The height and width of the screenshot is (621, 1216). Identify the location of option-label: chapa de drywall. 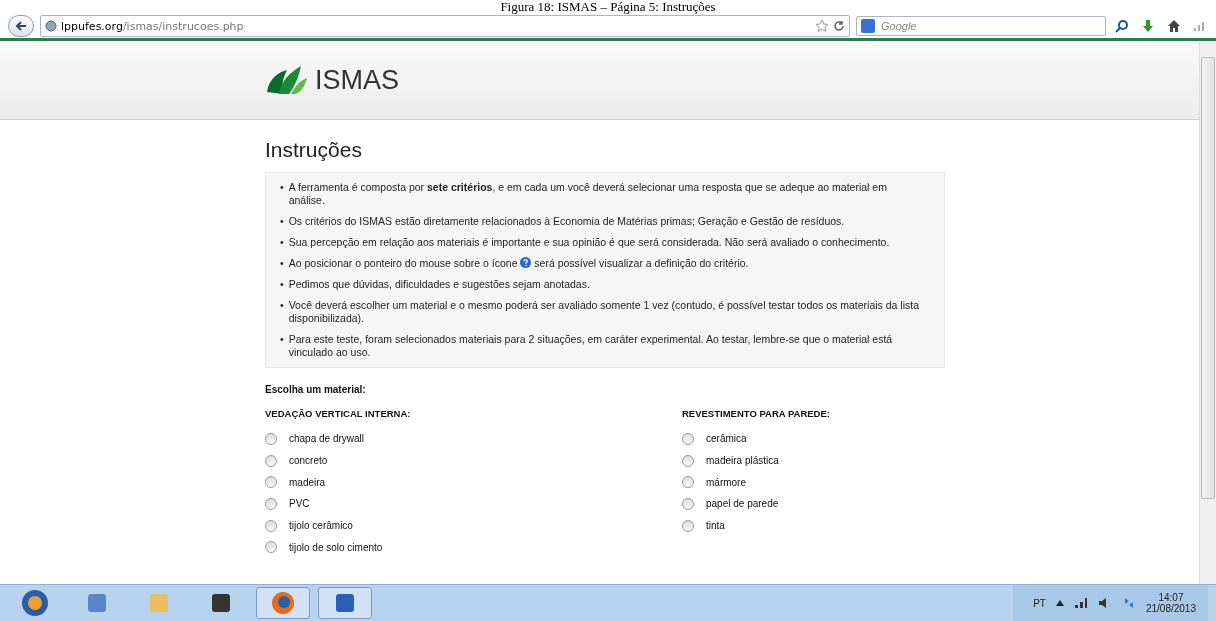
(327, 439).